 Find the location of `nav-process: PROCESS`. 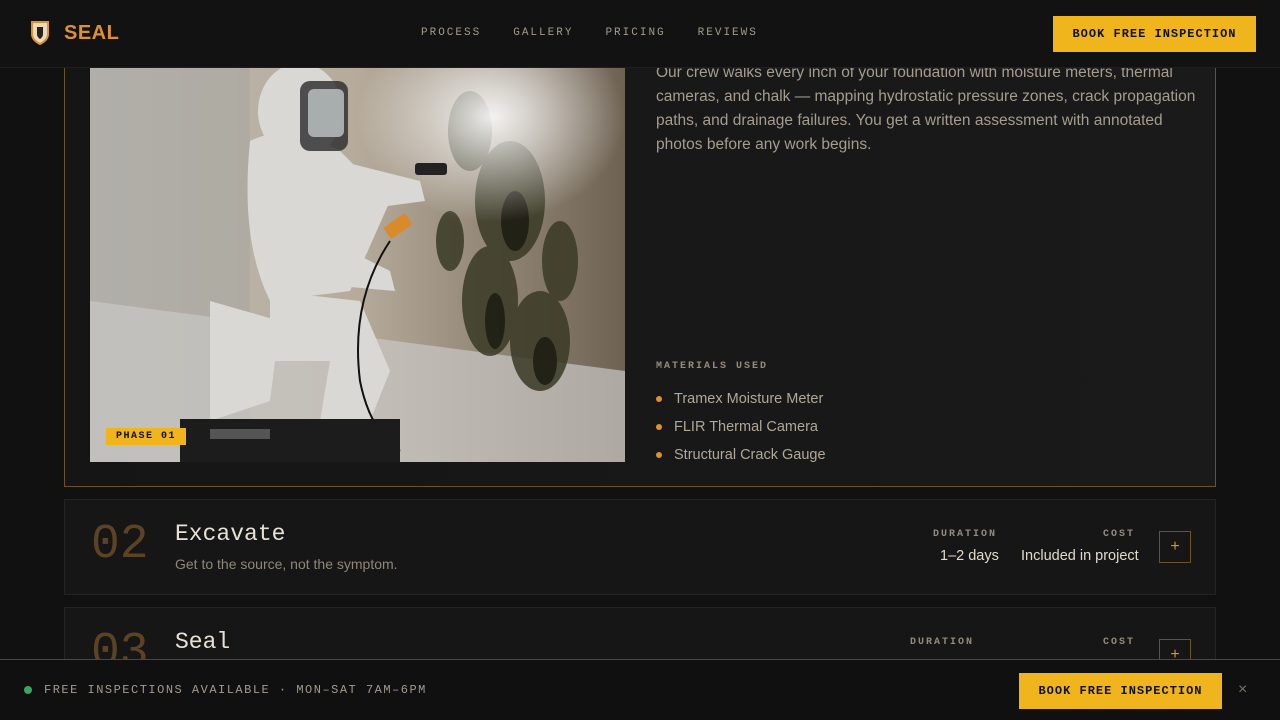

nav-process: PROCESS is located at coordinates (451, 33).